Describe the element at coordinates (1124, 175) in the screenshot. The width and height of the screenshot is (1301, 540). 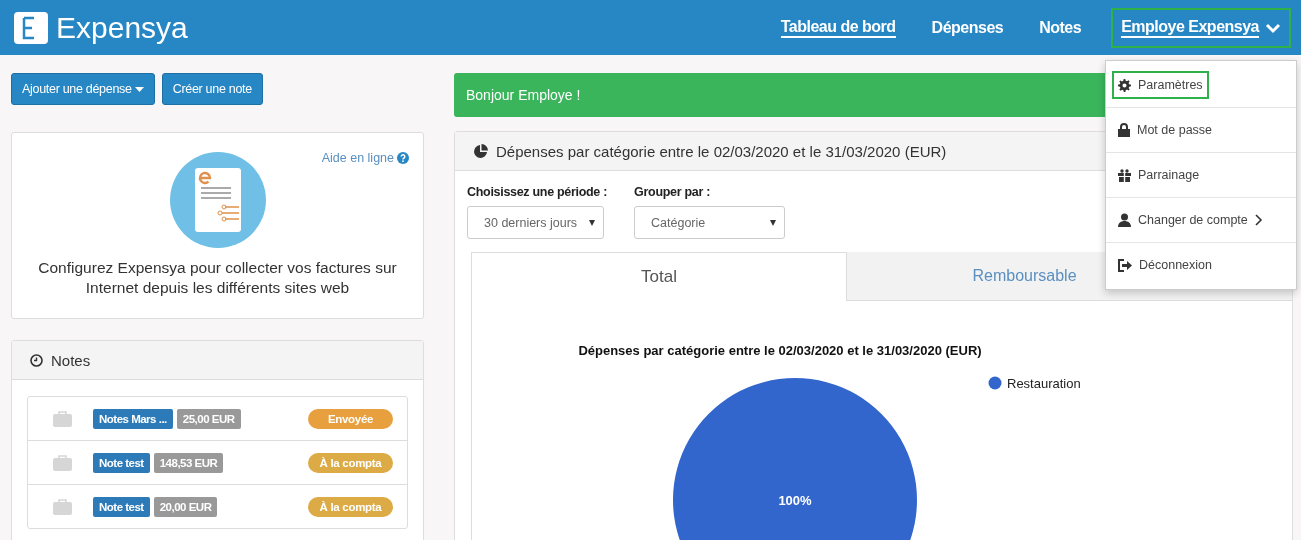
I see `gift-icon` at that location.